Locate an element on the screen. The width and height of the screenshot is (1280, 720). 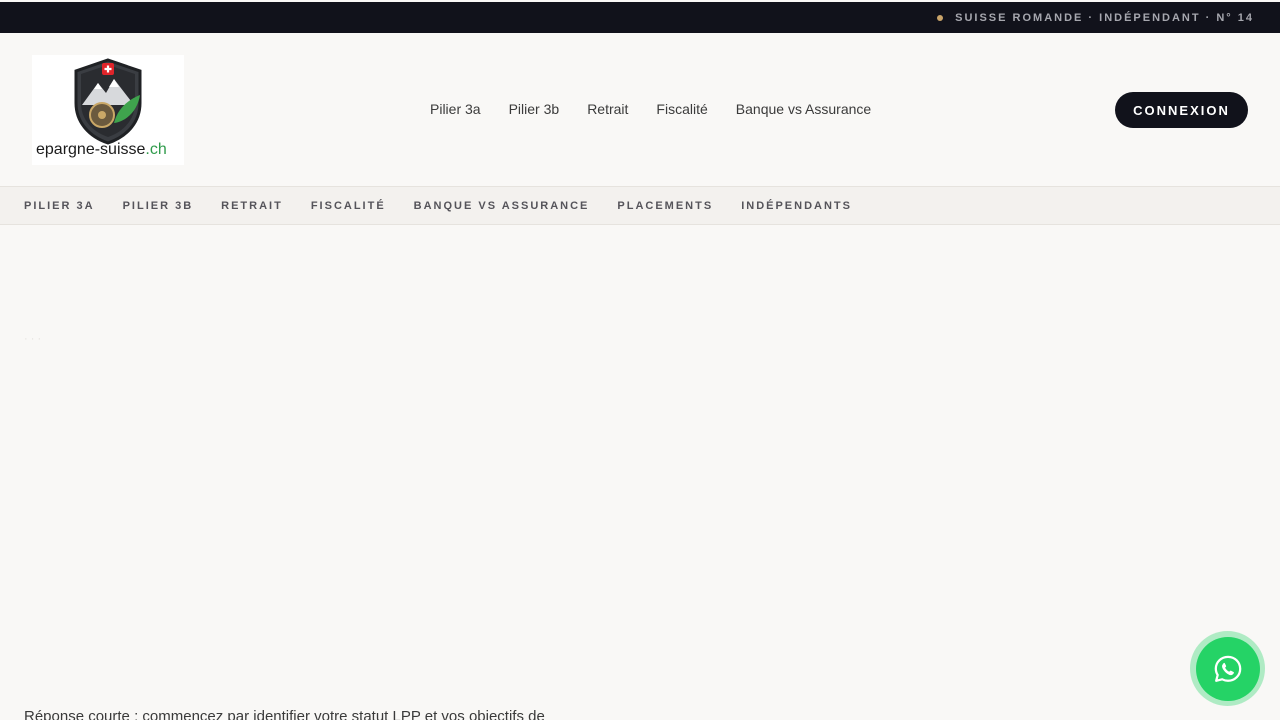
nav-link-fiscalite: Fiscalité is located at coordinates (681, 109).